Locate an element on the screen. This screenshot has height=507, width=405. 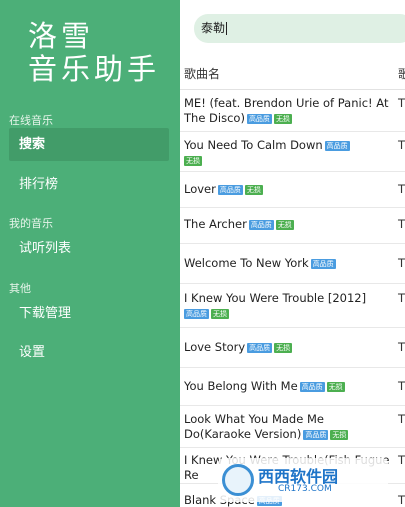
sidebar-item-charts: 排行榜 is located at coordinates (89, 184).